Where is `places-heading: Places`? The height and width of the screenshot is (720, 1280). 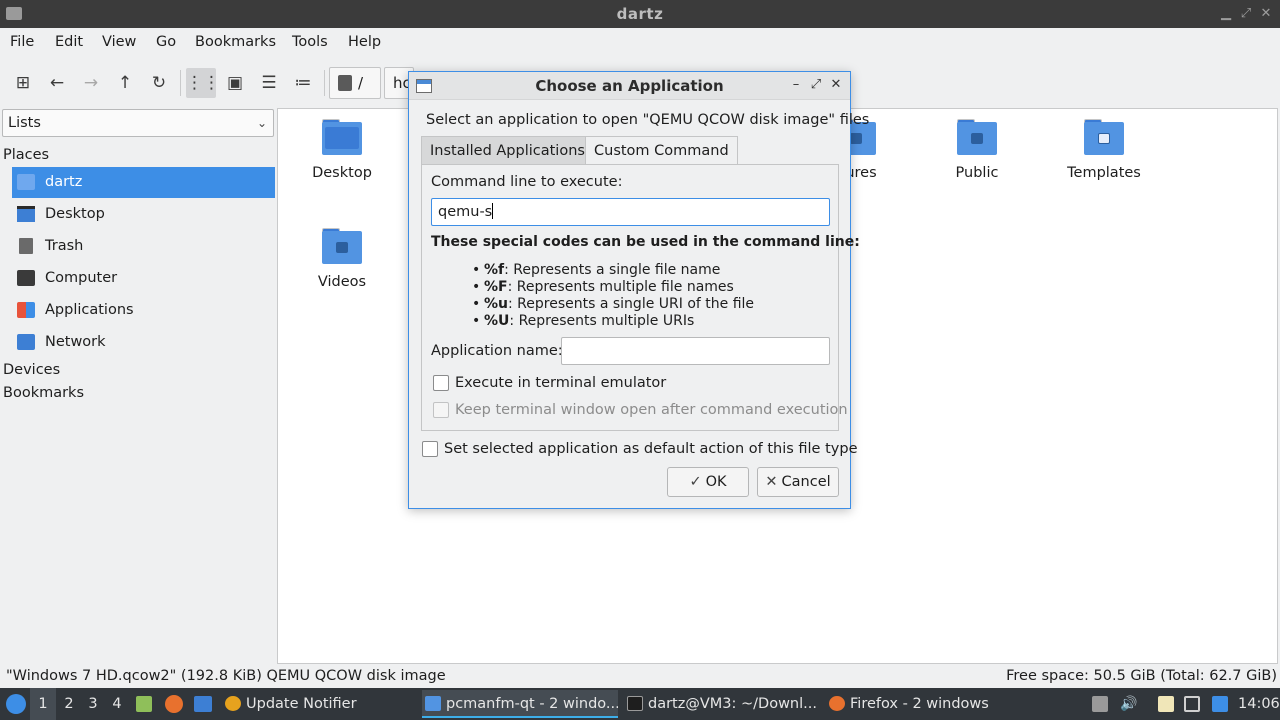
places-heading: Places is located at coordinates (26, 155).